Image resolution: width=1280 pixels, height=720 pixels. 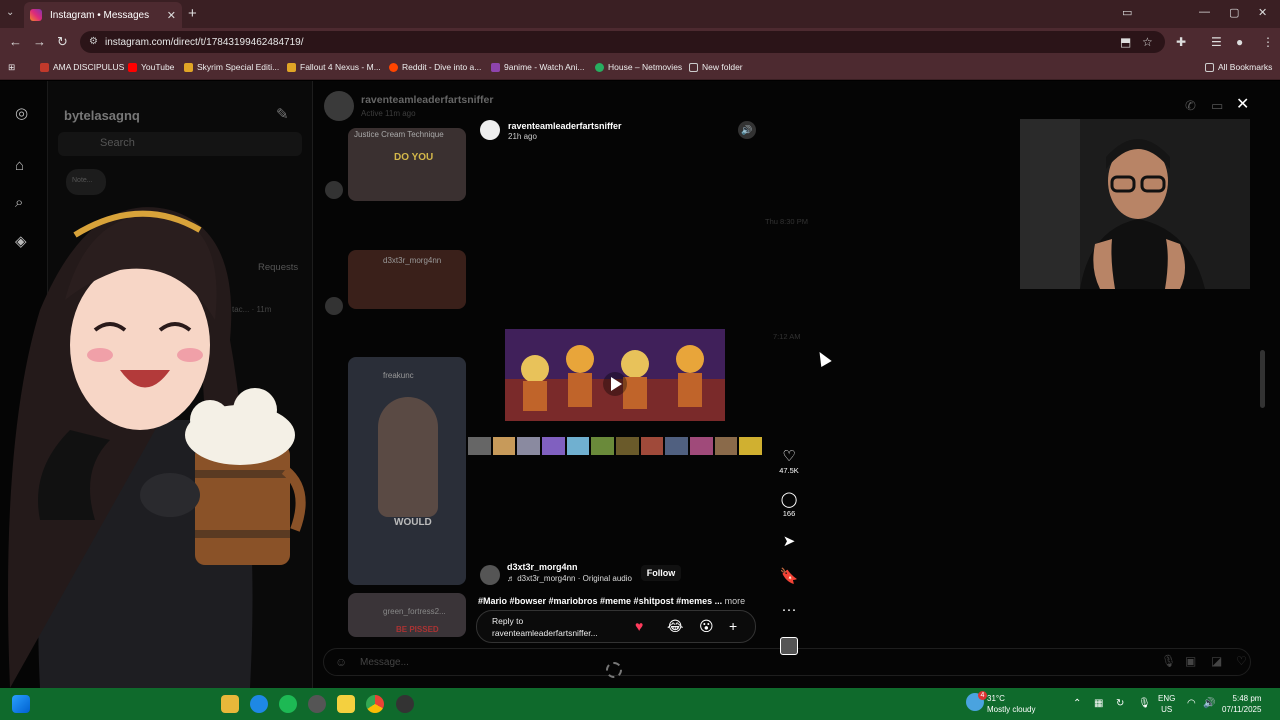 I want to click on webcam-feed, so click(x=1135, y=204).